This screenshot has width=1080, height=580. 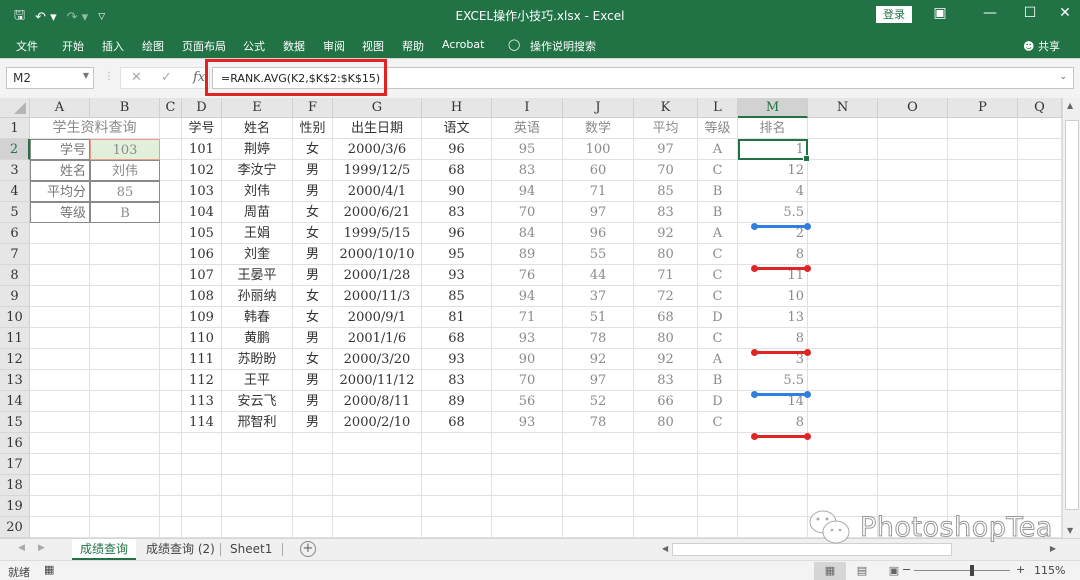 I want to click on zoom-slider, so click(x=962, y=570).